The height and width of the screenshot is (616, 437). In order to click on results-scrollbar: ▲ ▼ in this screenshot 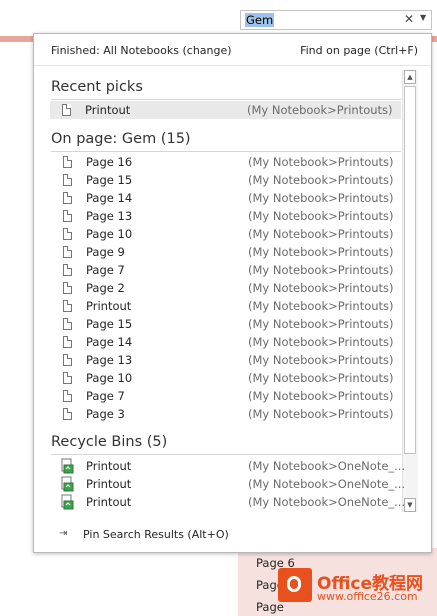, I will do `click(410, 291)`.